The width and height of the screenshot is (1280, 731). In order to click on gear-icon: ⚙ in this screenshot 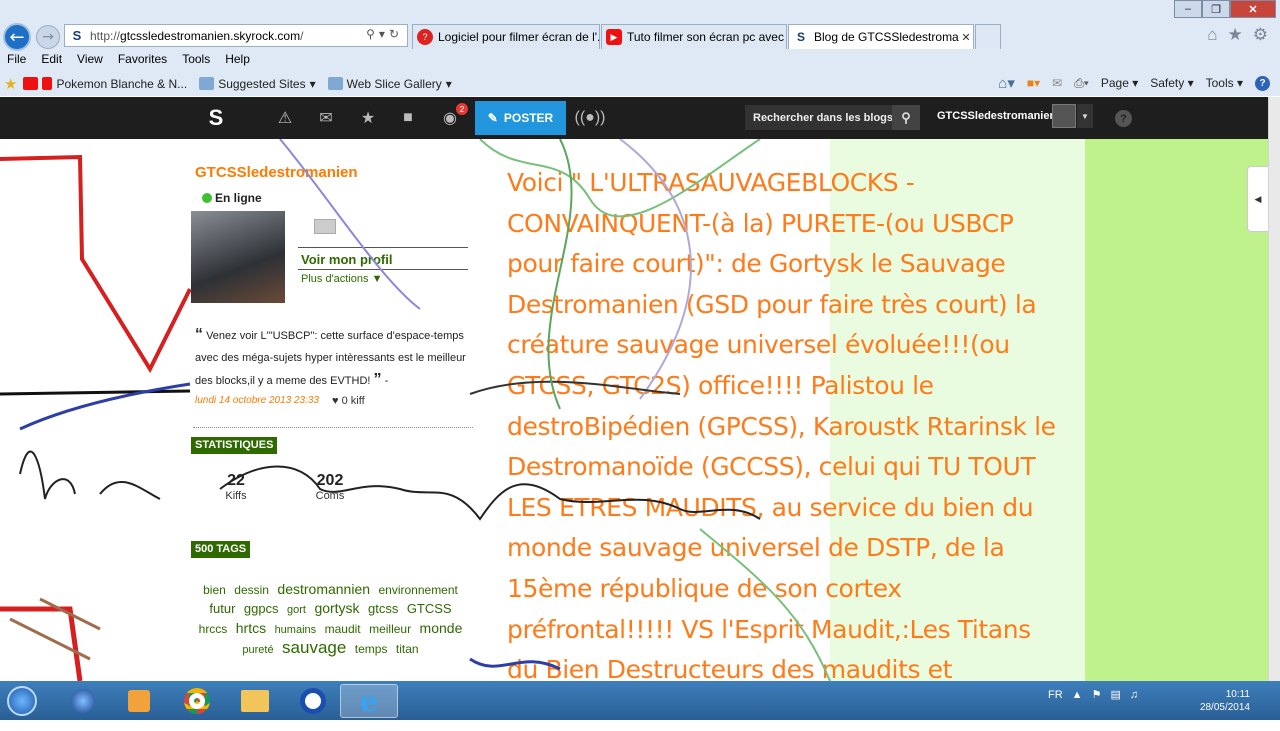, I will do `click(1260, 35)`.